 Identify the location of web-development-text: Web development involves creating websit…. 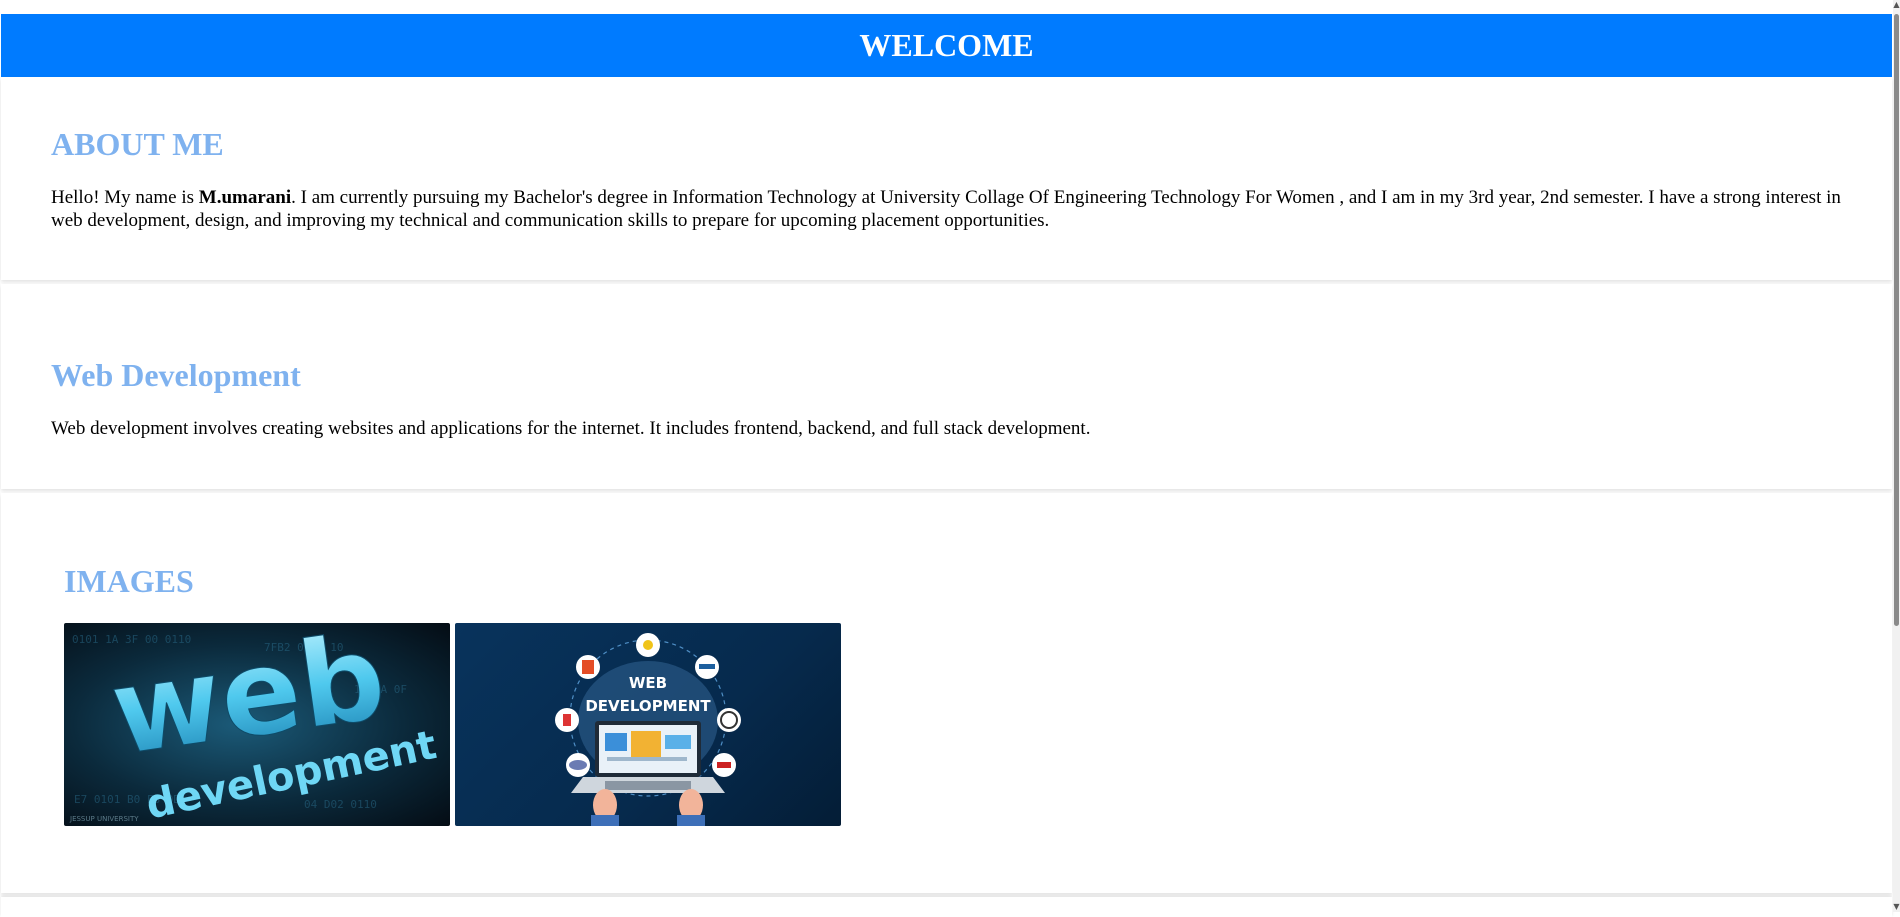
(571, 428).